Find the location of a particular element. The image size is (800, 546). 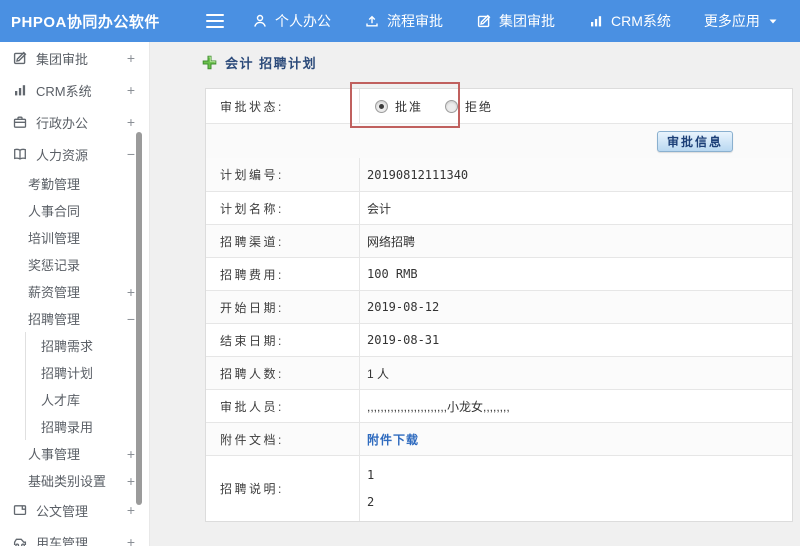

field-label: 招聘渠道: is located at coordinates (283, 241).